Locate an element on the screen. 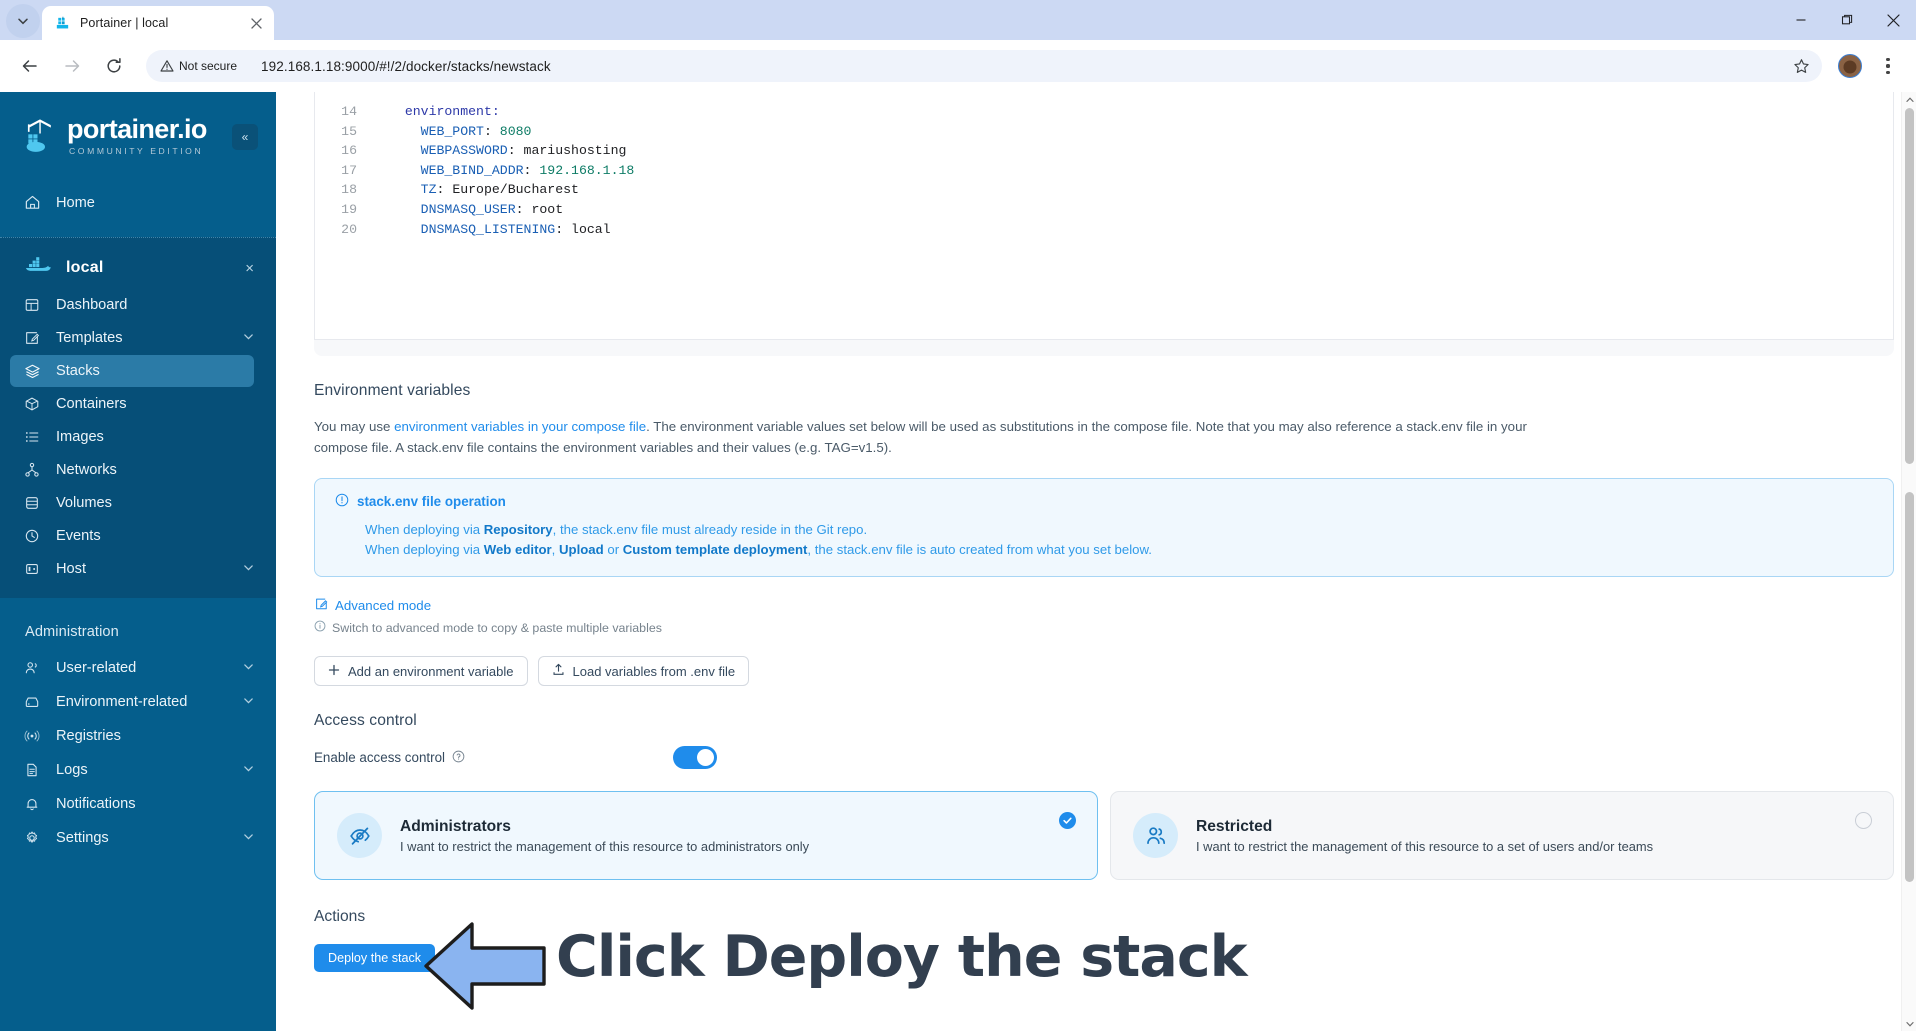 This screenshot has height=1031, width=1916. deploy-stack-button: Deploy the stack is located at coordinates (375, 958).